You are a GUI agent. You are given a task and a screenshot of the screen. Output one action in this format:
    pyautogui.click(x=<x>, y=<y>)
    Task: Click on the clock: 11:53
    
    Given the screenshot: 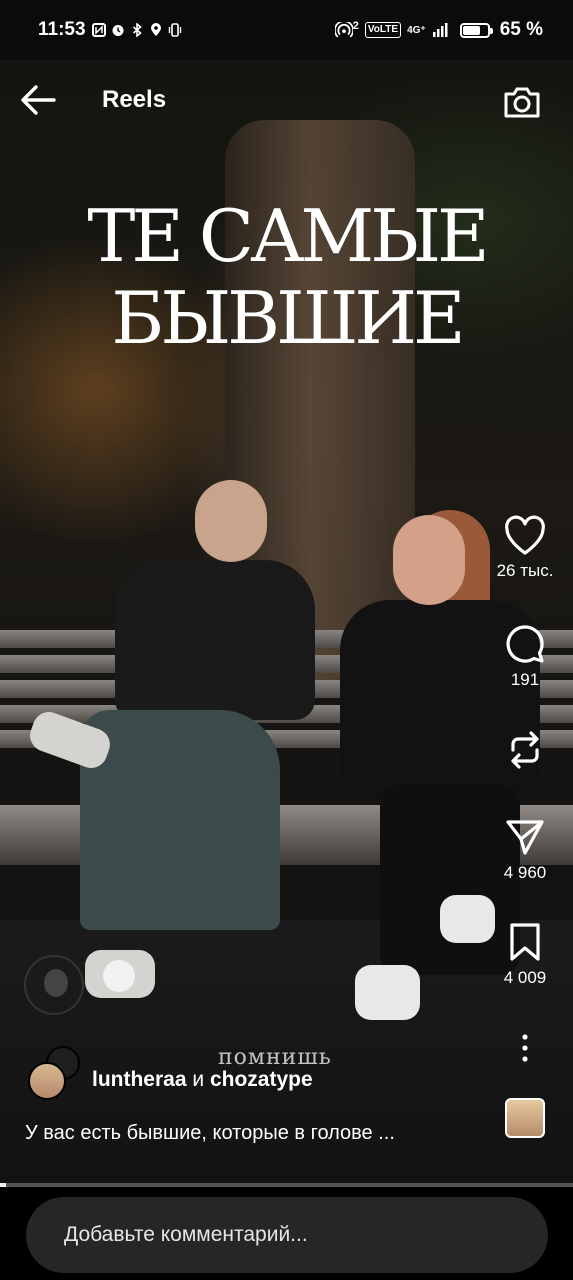 What is the action you would take?
    pyautogui.click(x=62, y=29)
    